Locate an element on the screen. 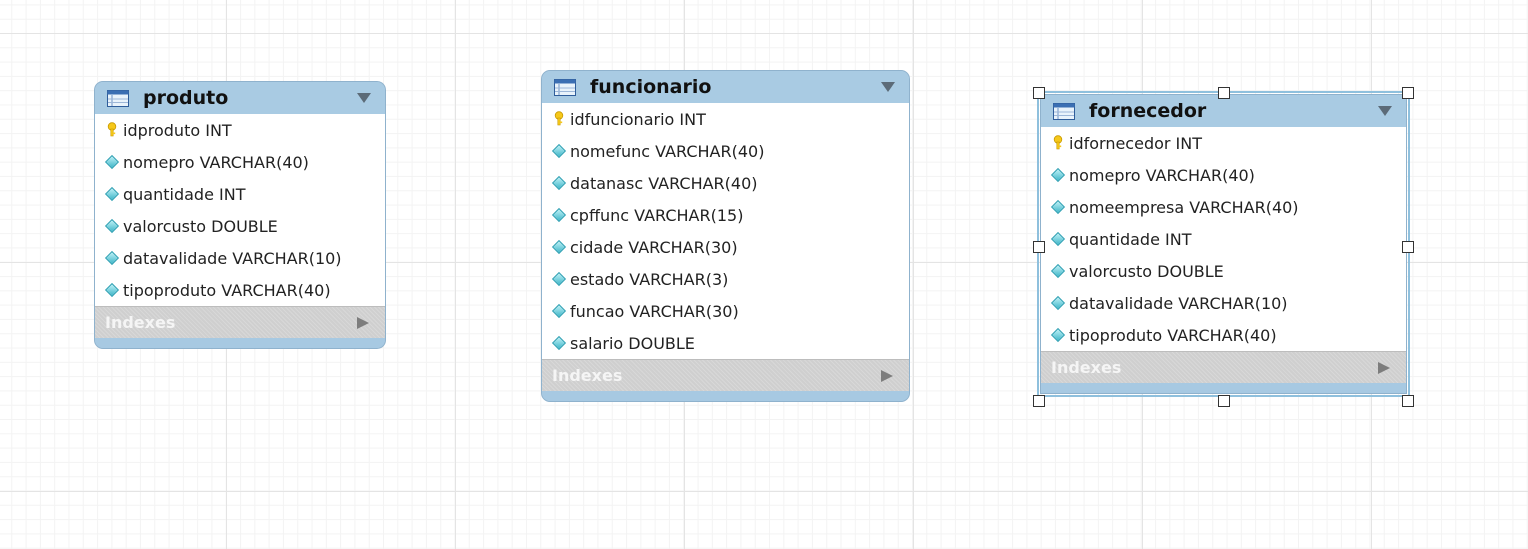 This screenshot has width=1528, height=549. column-label: nomepro VARCHAR(40) is located at coordinates (216, 162).